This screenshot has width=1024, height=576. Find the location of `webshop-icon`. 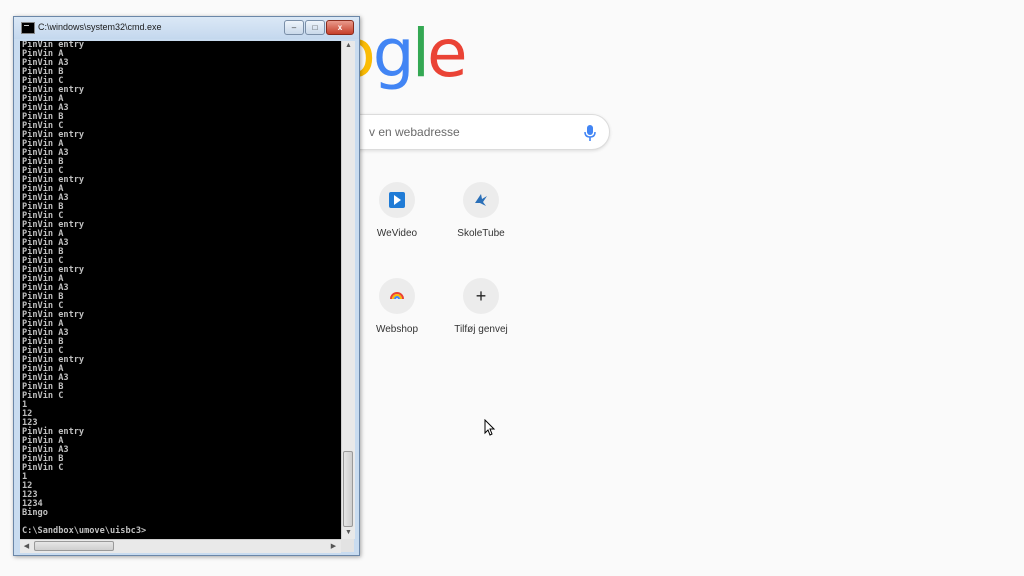

webshop-icon is located at coordinates (397, 296).